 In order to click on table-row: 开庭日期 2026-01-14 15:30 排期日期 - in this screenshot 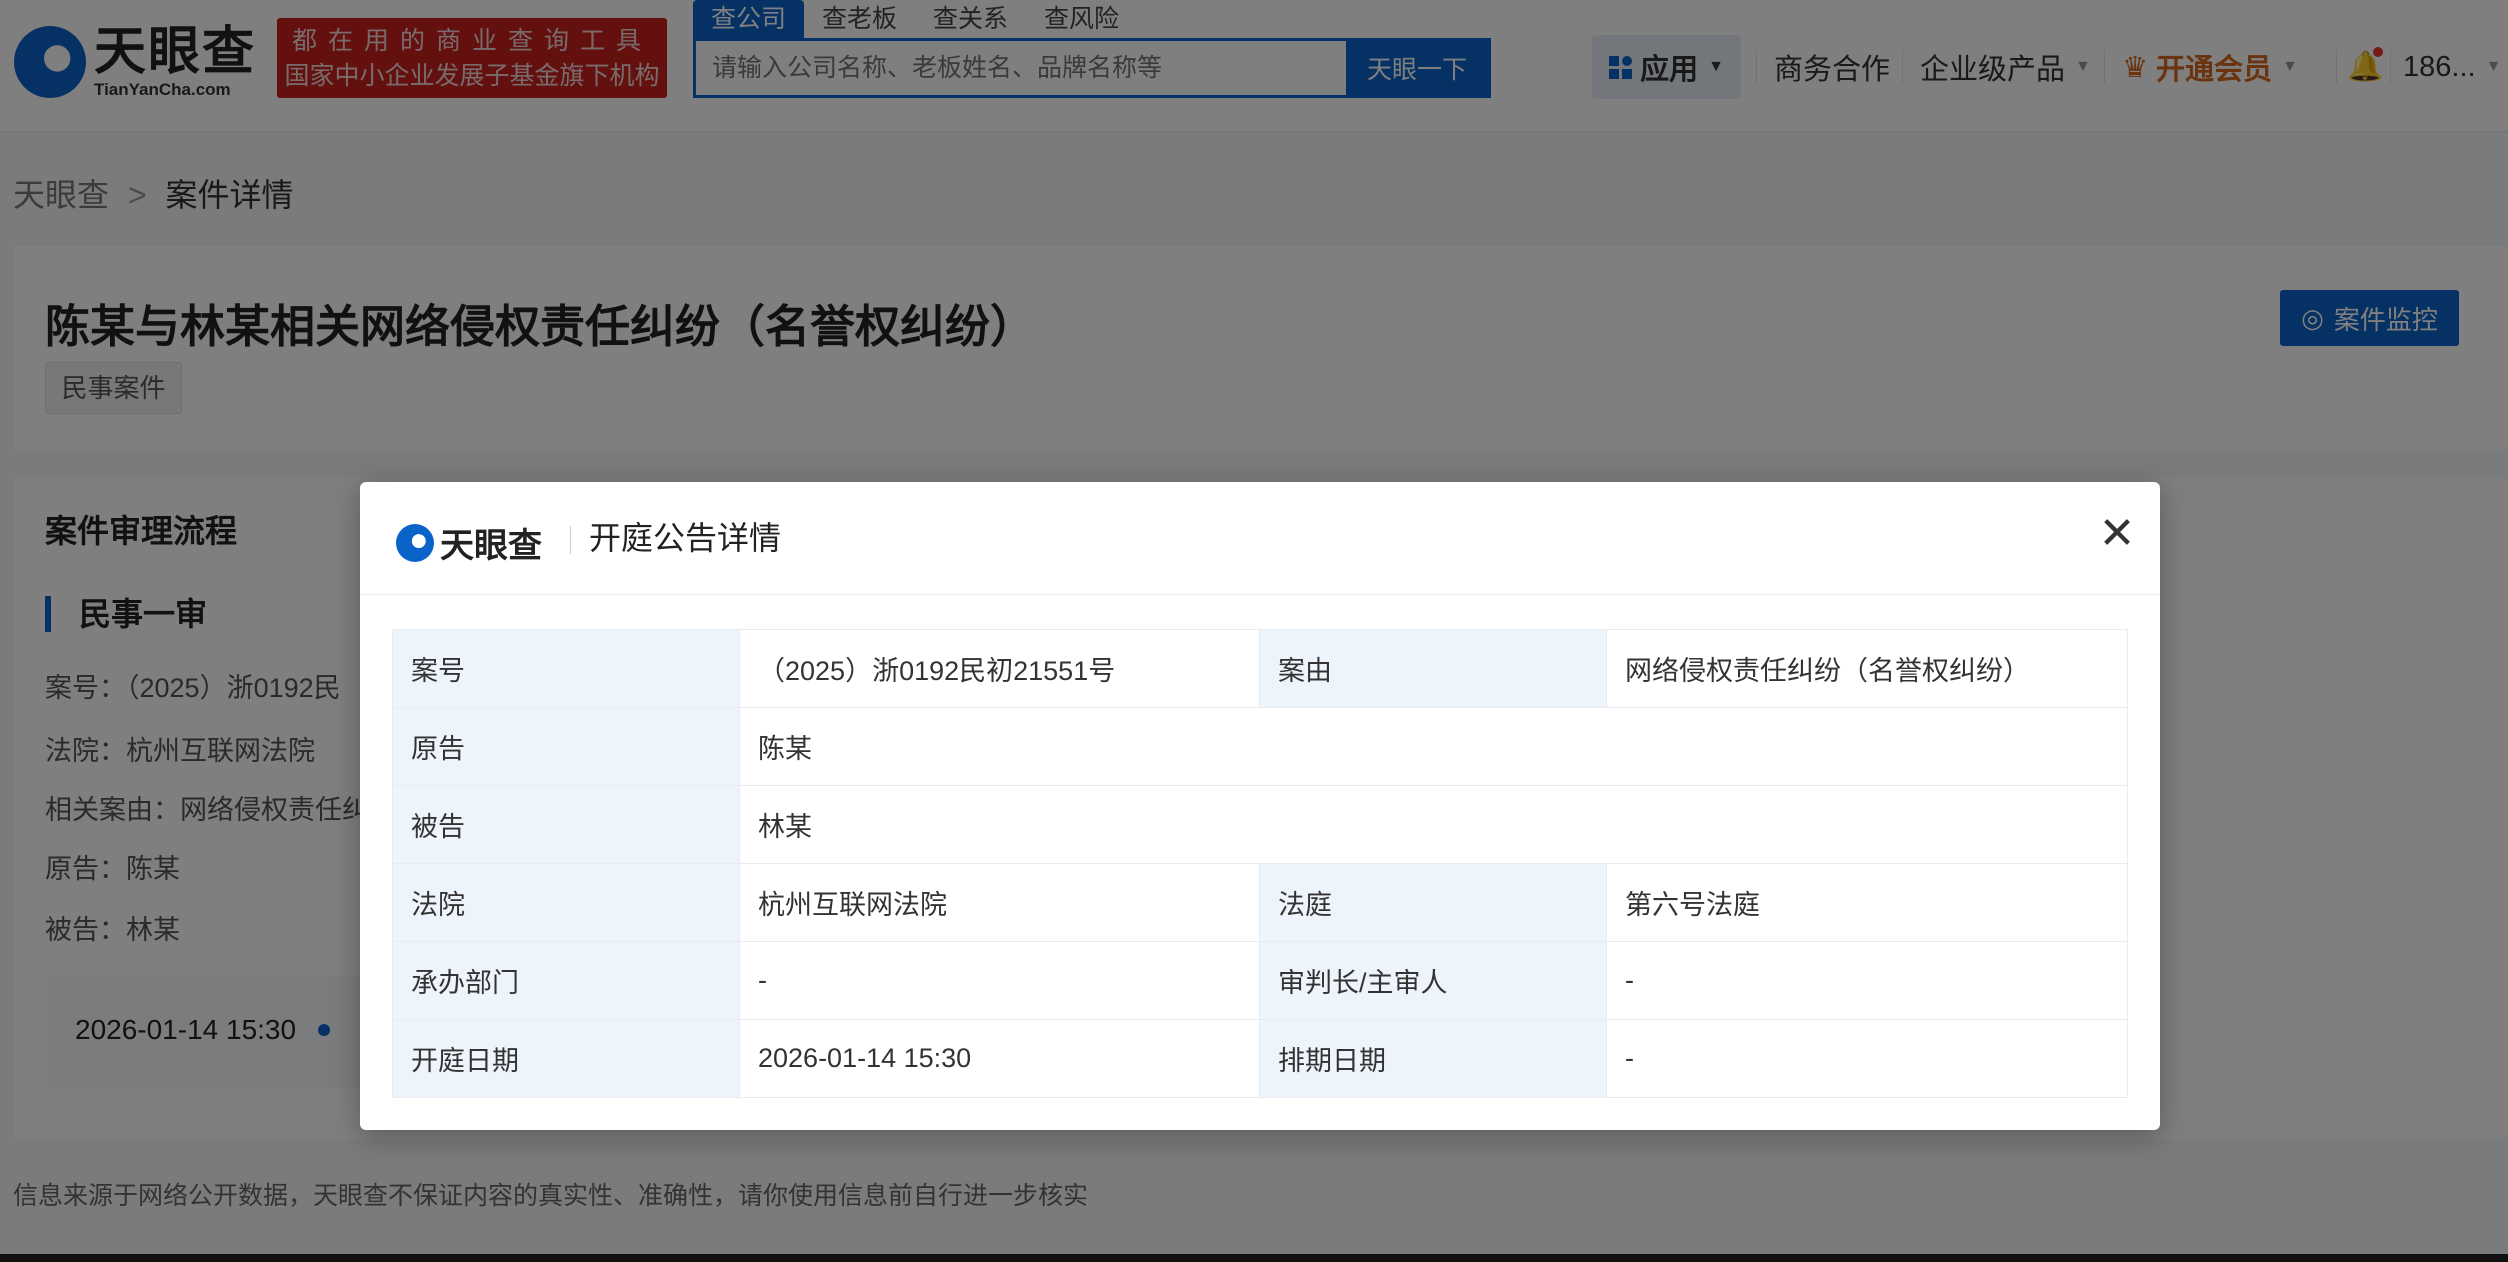, I will do `click(1260, 1058)`.